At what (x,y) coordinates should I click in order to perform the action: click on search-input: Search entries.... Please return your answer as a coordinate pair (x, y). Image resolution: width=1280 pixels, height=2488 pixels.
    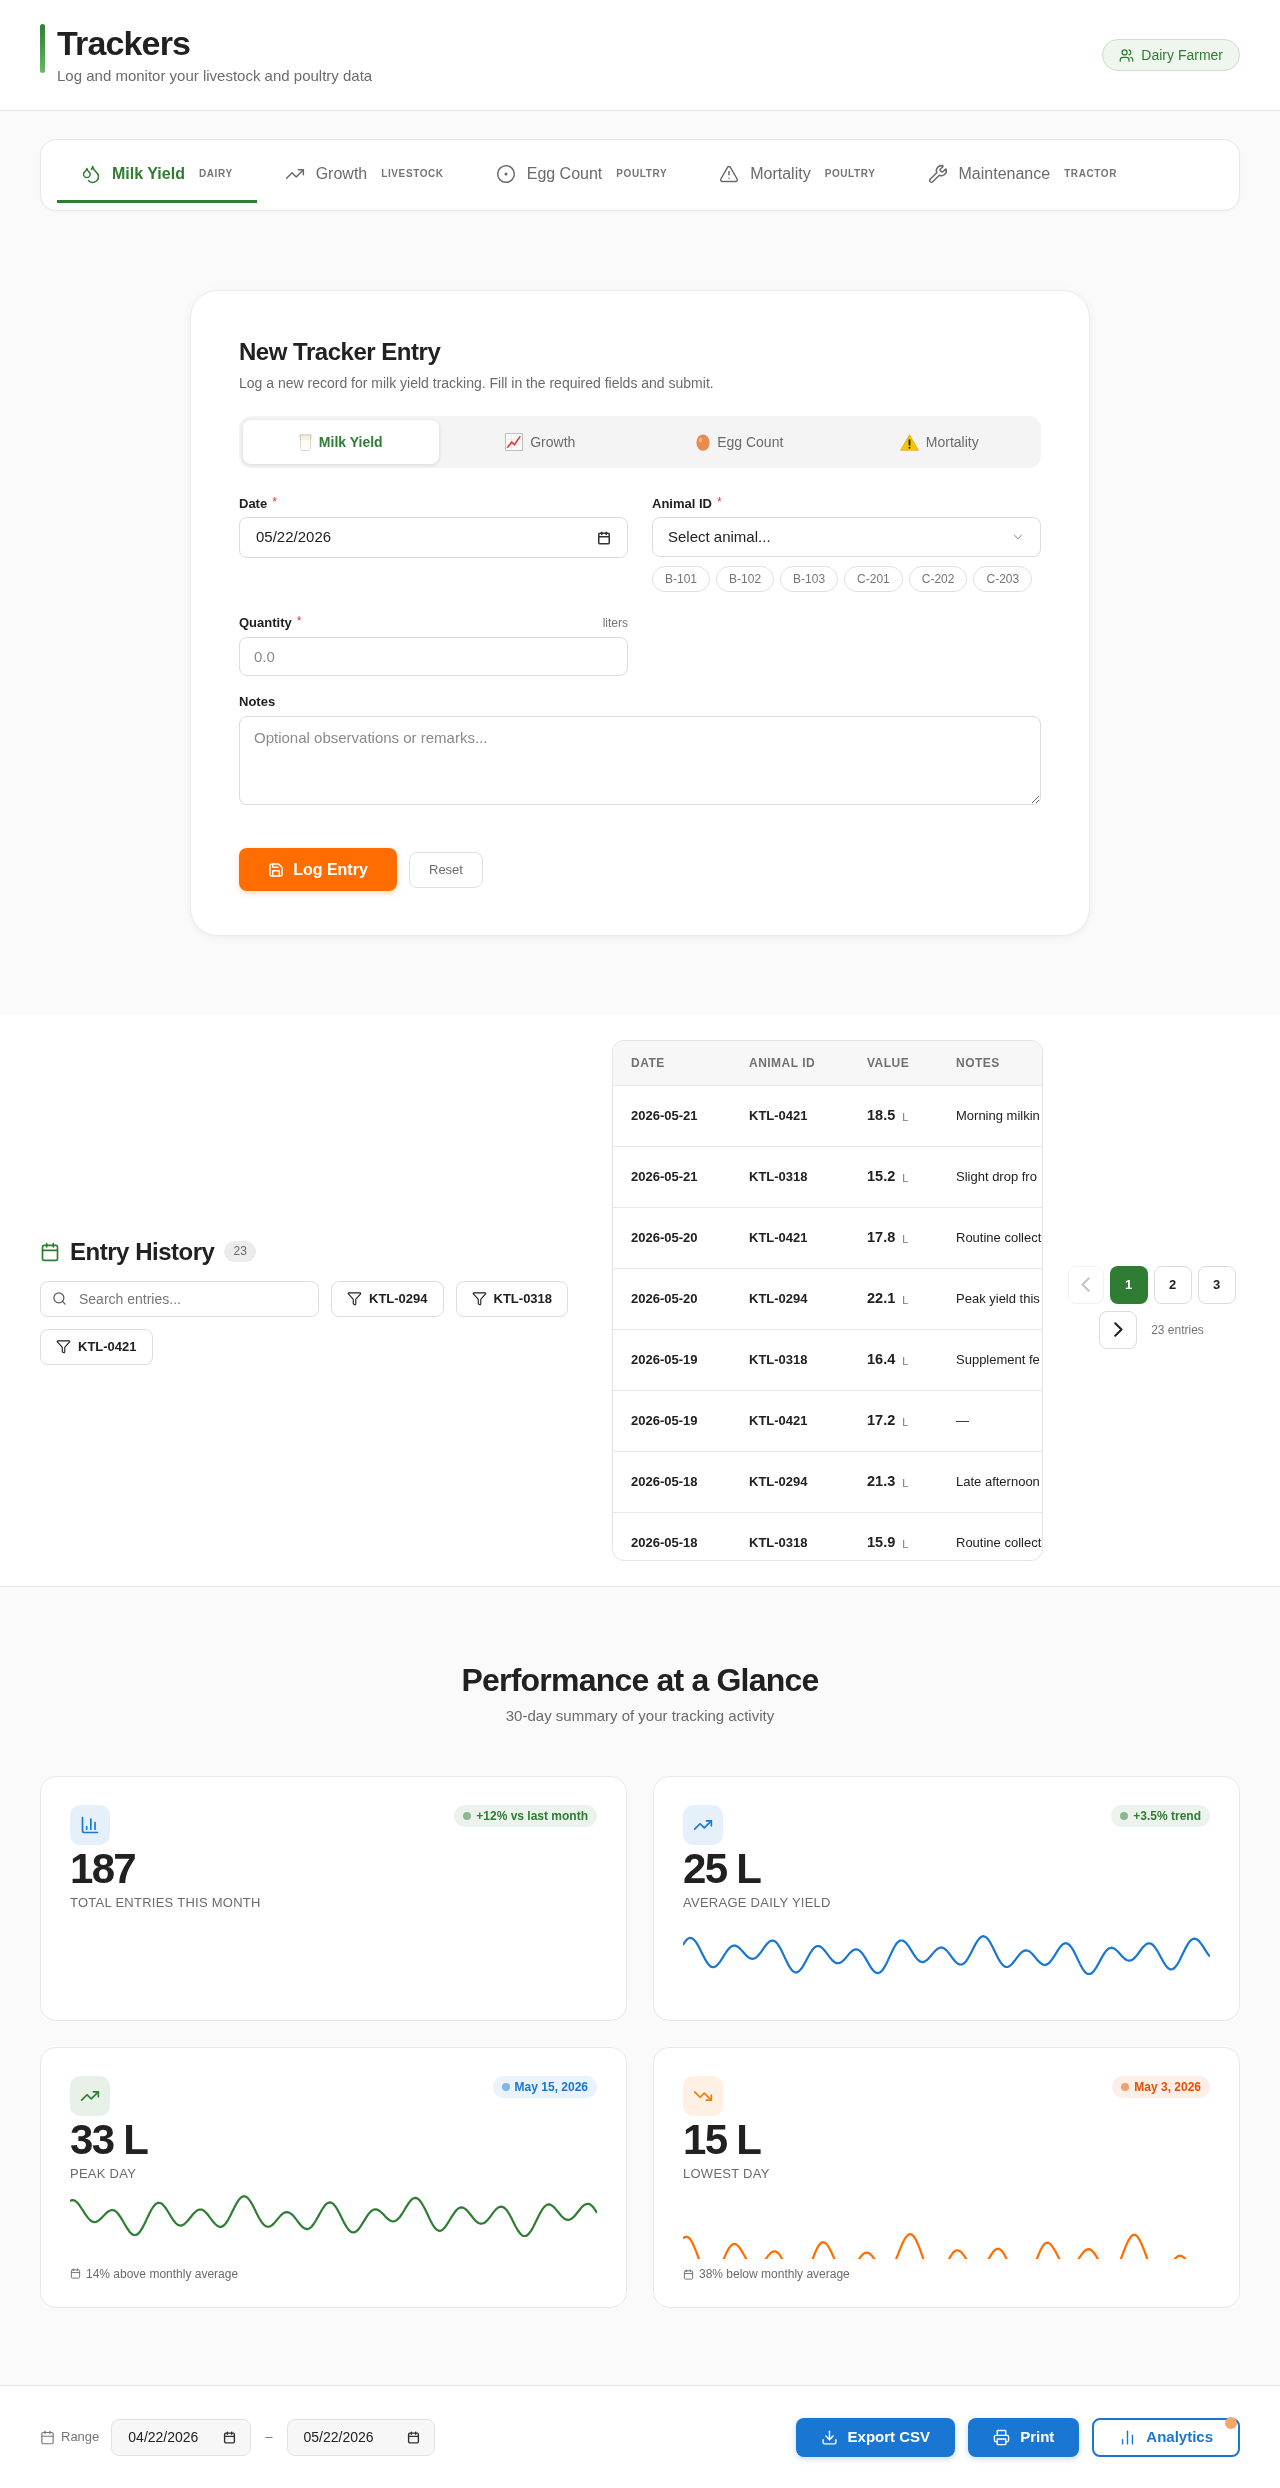
    Looking at the image, I should click on (179, 1298).